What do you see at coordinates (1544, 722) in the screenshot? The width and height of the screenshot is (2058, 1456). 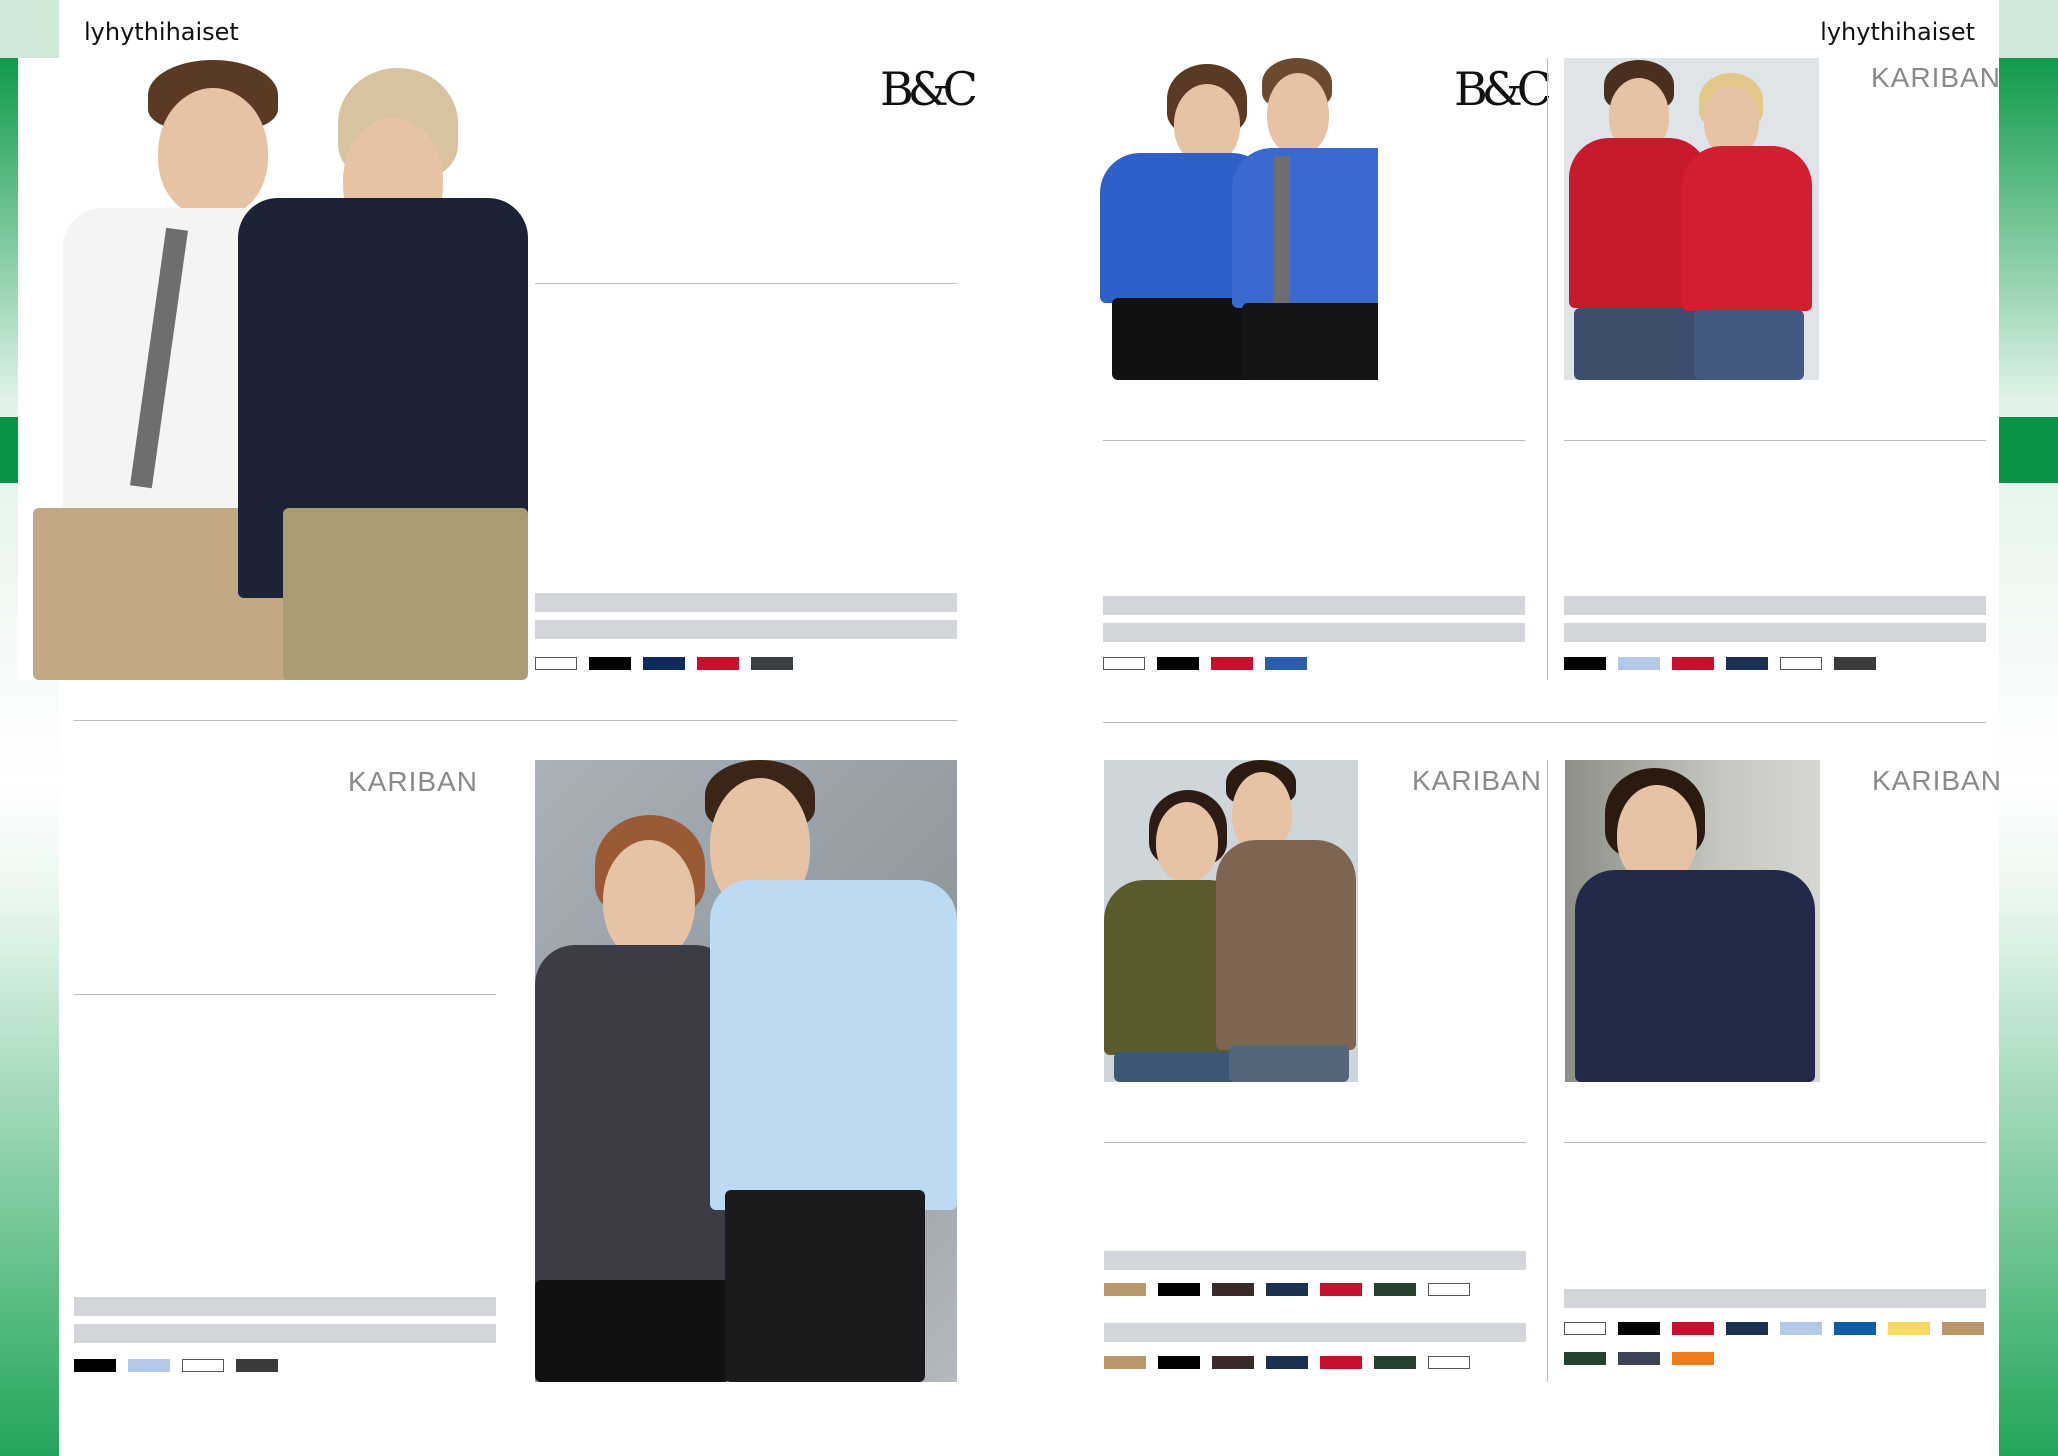 I see `section-divider-right` at bounding box center [1544, 722].